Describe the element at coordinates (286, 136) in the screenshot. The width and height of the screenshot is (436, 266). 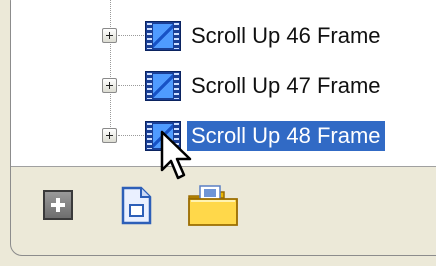
I see `tree-item-label: Scroll Up 48 Frame` at that location.